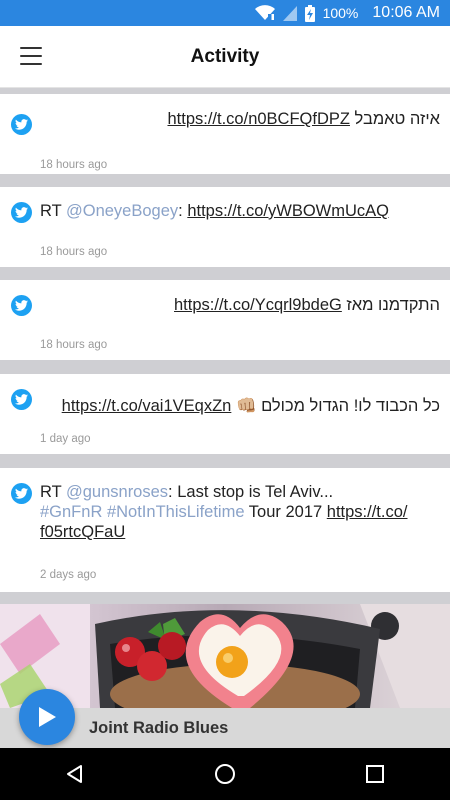  I want to click on play-button, so click(47, 717).